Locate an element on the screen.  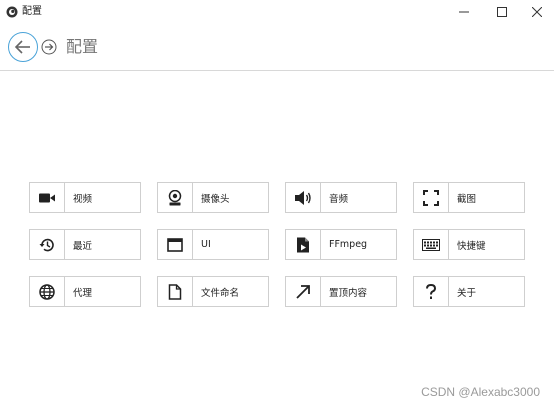
tile-label: 代理 is located at coordinates (83, 293).